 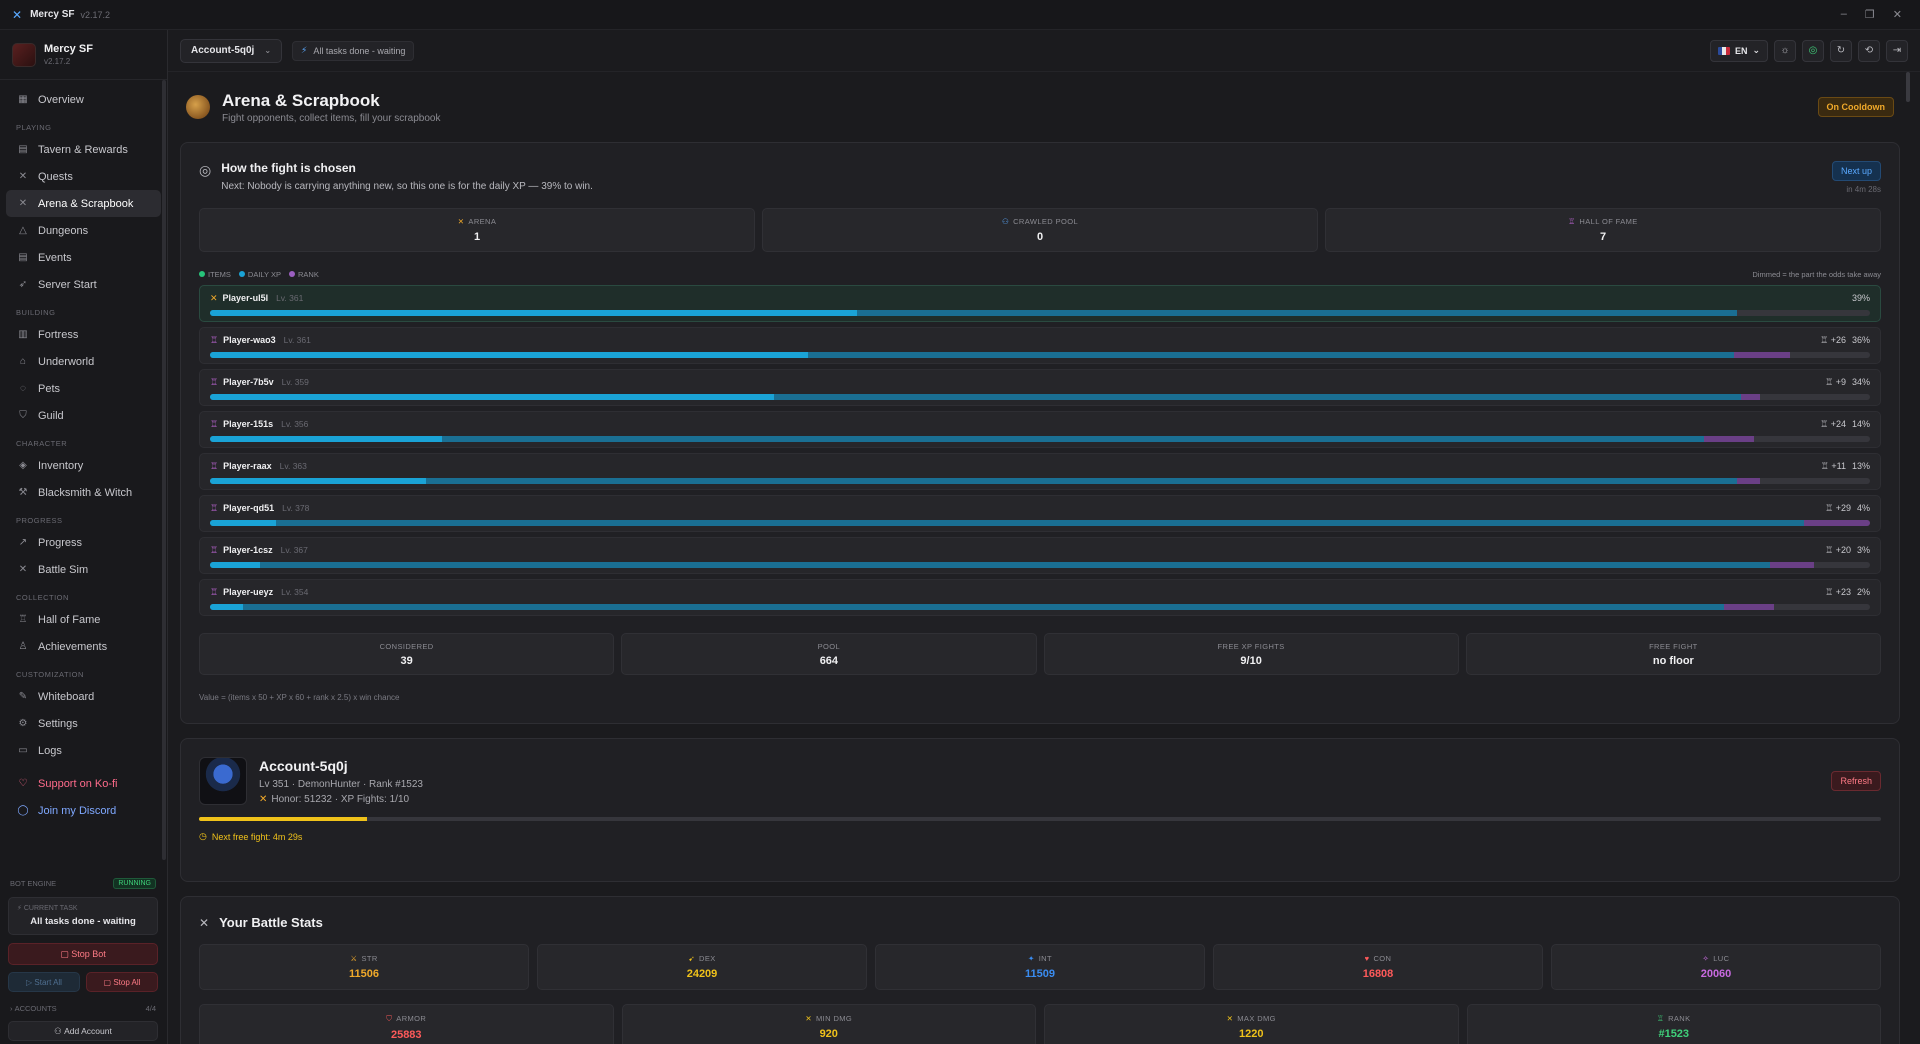 I want to click on sidebar-item-progress: ↗ Progress, so click(x=83, y=542).